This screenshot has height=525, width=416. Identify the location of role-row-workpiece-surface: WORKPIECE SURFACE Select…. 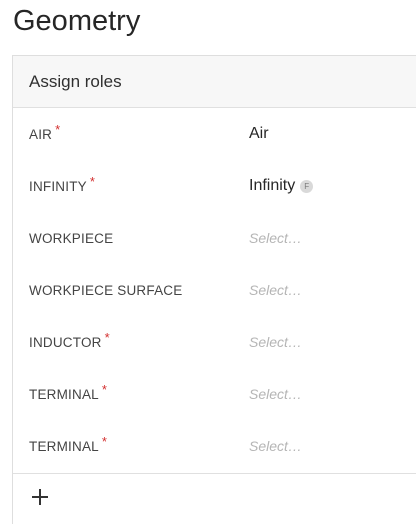
(214, 290).